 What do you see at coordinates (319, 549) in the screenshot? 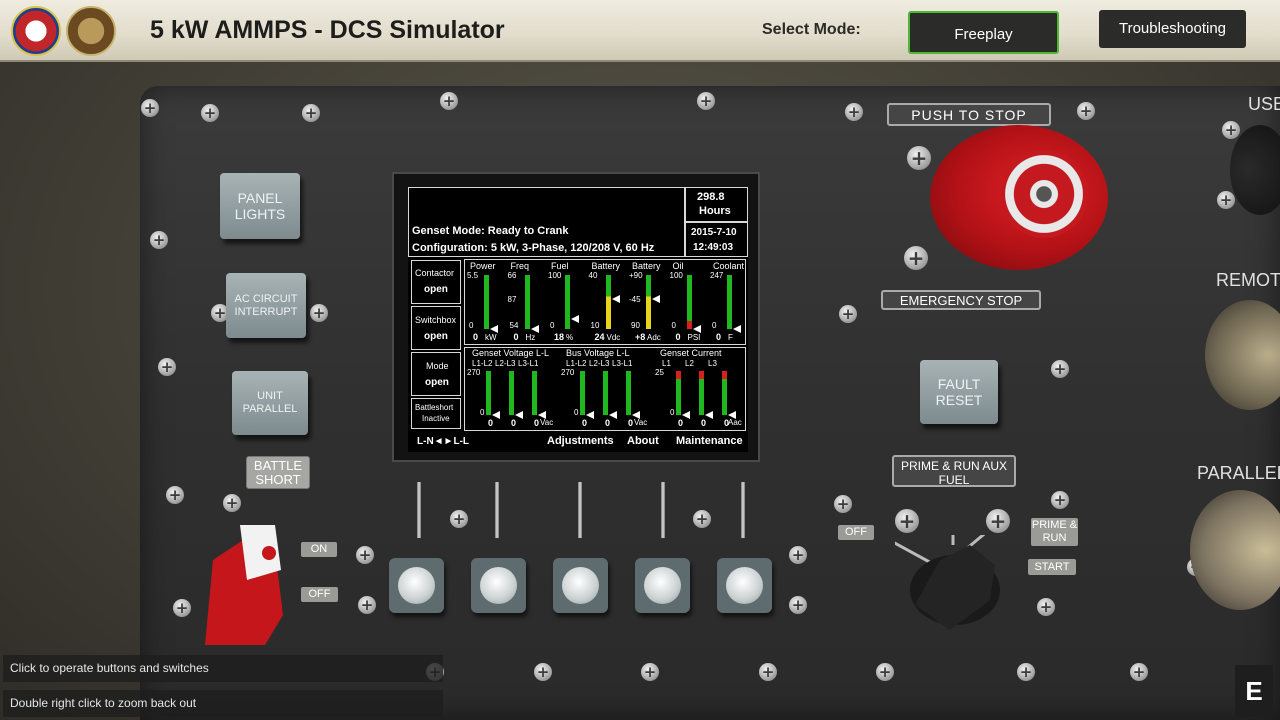
I see `switch-on-label: ON` at bounding box center [319, 549].